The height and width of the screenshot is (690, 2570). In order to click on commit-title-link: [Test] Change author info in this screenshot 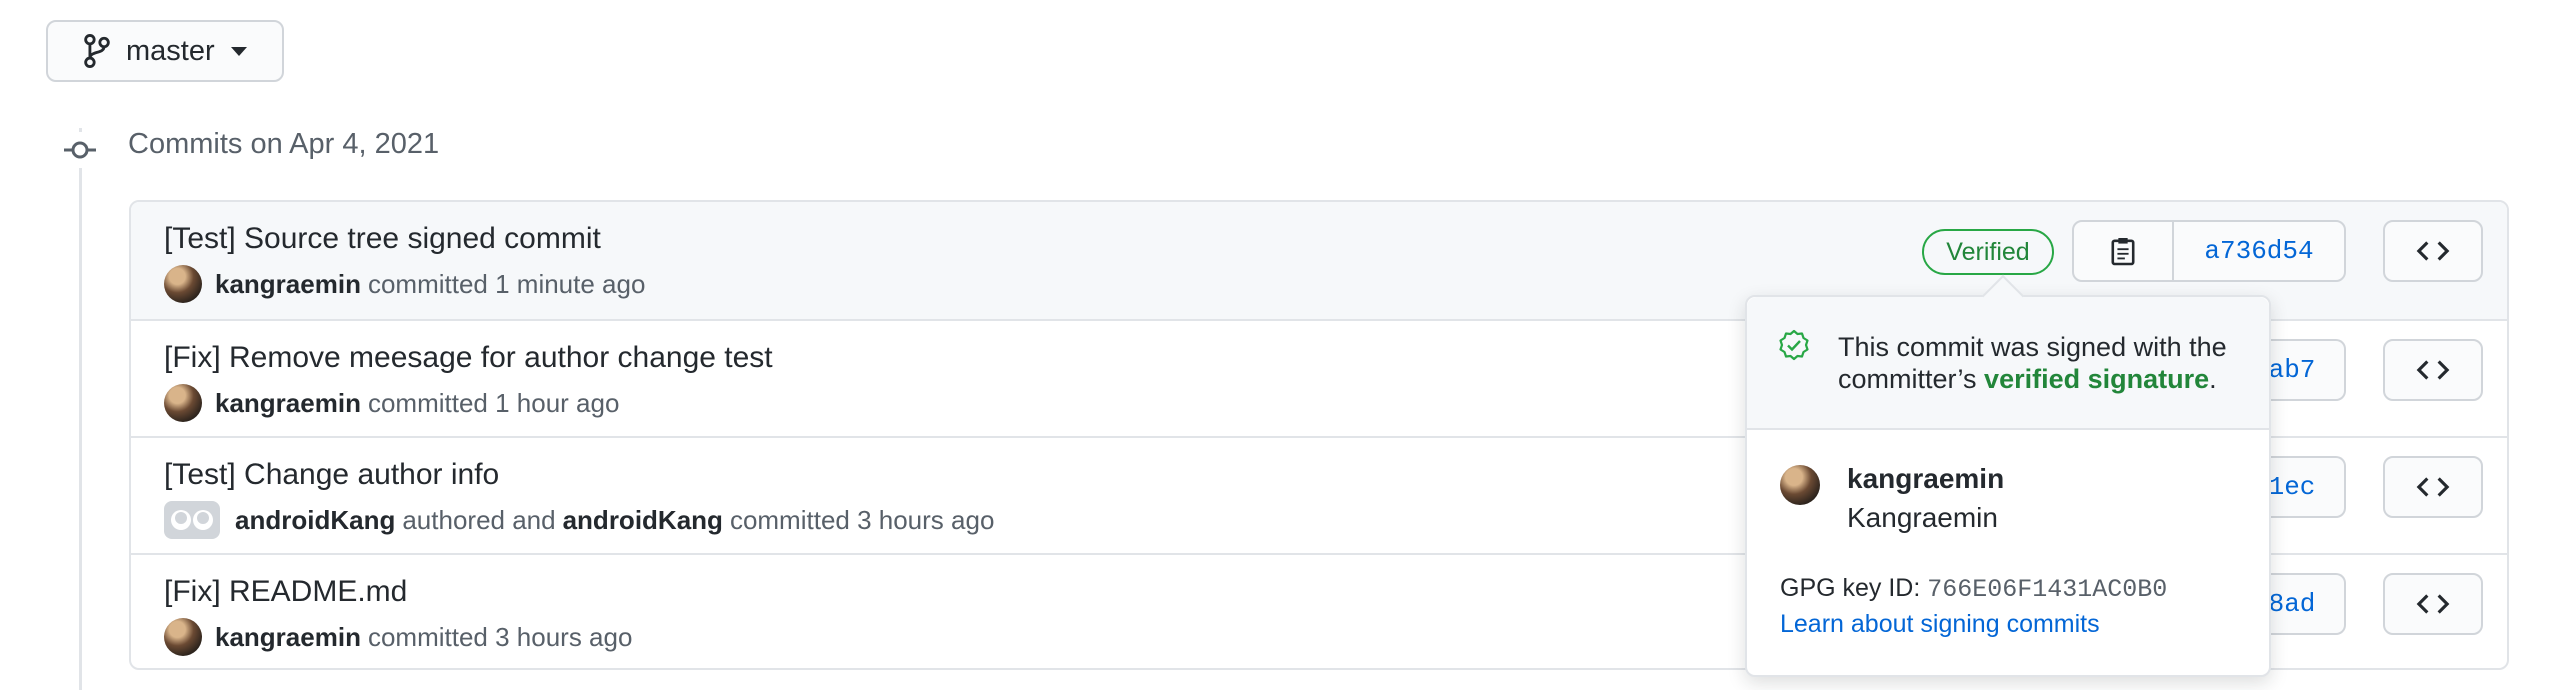, I will do `click(331, 475)`.